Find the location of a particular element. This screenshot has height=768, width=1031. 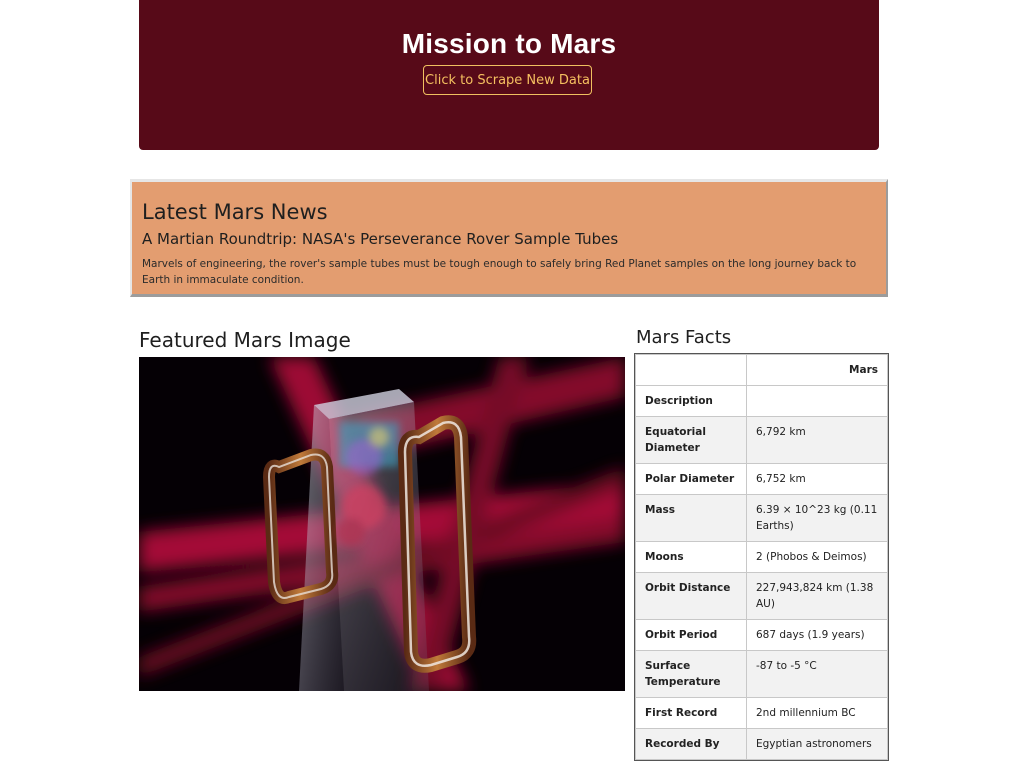

table-row: Orbit Distance 227,943,824 km (1.38 AU) is located at coordinates (761, 596).